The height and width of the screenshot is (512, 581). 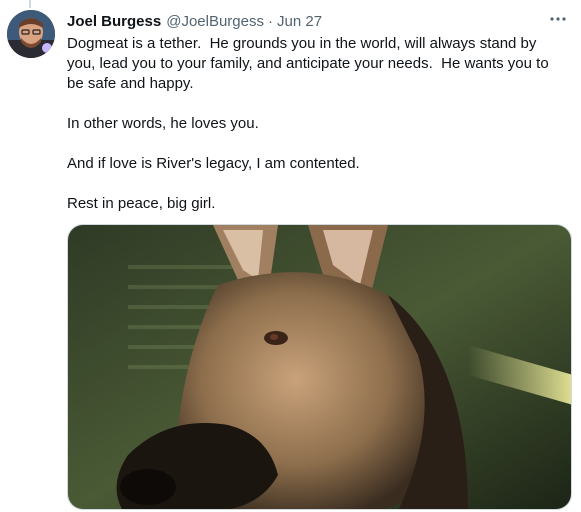 I want to click on tweet-date: Jun 27, so click(x=299, y=21).